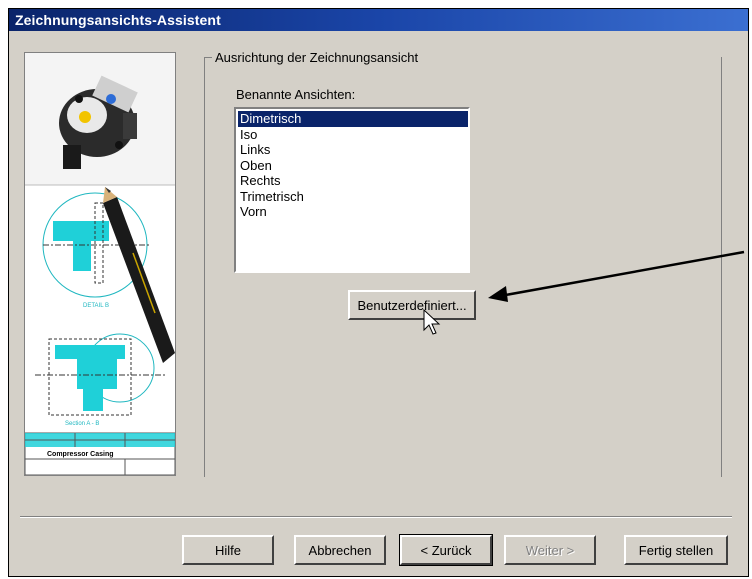 The width and height of the screenshot is (752, 579). What do you see at coordinates (676, 550) in the screenshot?
I see `finish-button: Fertig stellen` at bounding box center [676, 550].